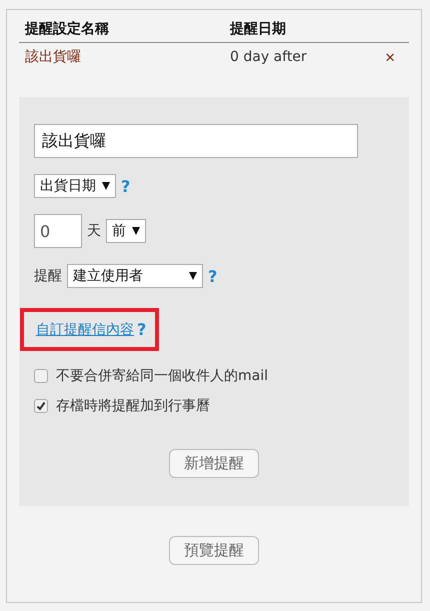 This screenshot has width=430, height=611. I want to click on delete-button: ×, so click(390, 57).